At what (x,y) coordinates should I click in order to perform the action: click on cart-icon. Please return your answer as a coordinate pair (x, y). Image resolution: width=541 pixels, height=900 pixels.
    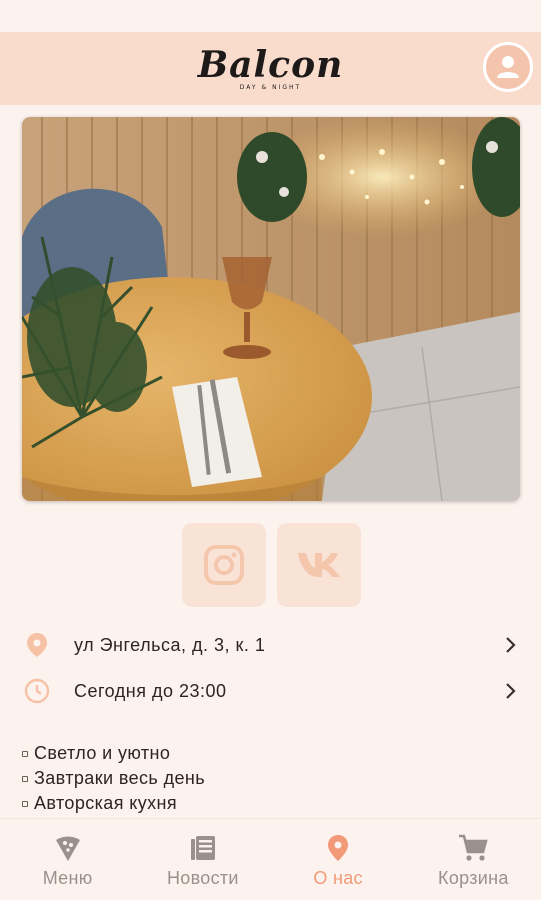
    Looking at the image, I should click on (474, 847).